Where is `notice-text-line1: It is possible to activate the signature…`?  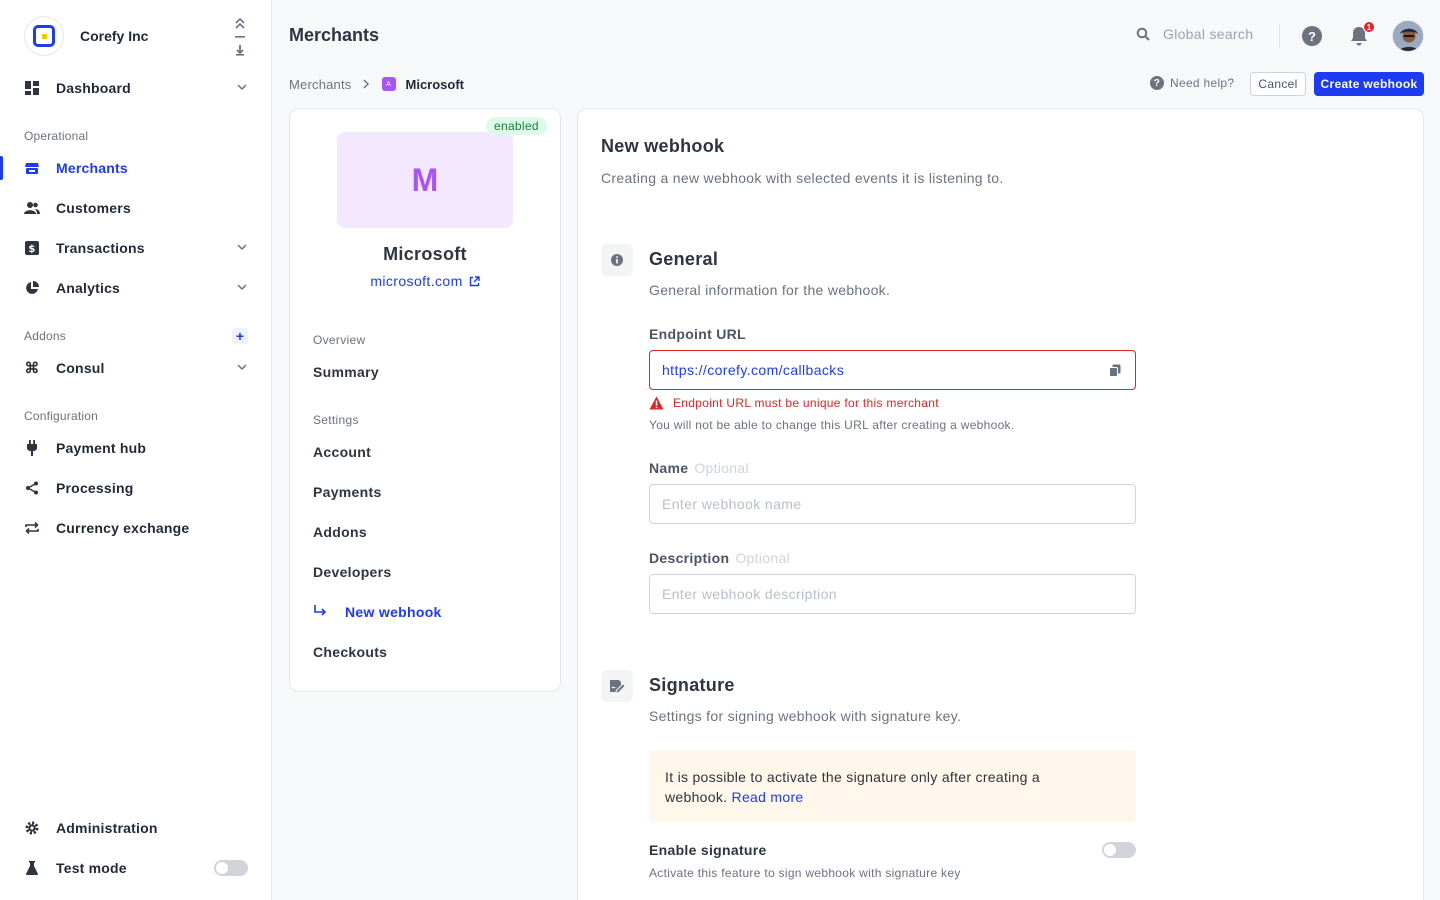 notice-text-line1: It is possible to activate the signature… is located at coordinates (853, 777).